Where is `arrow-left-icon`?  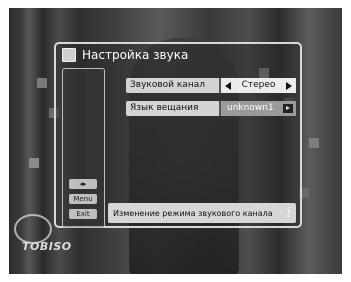 arrow-left-icon is located at coordinates (228, 85).